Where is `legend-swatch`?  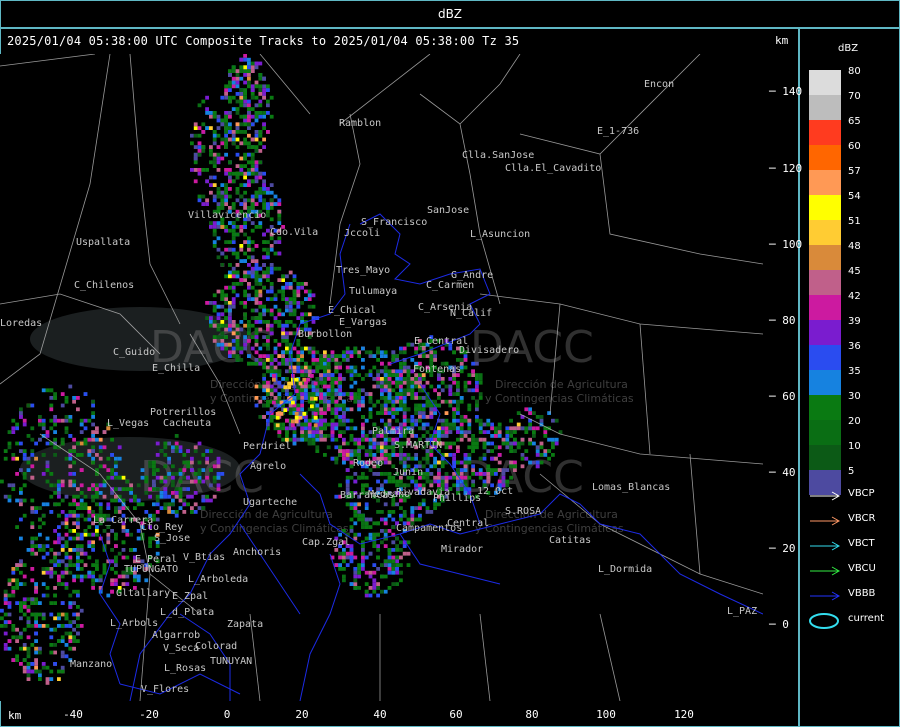
legend-swatch is located at coordinates (825, 432).